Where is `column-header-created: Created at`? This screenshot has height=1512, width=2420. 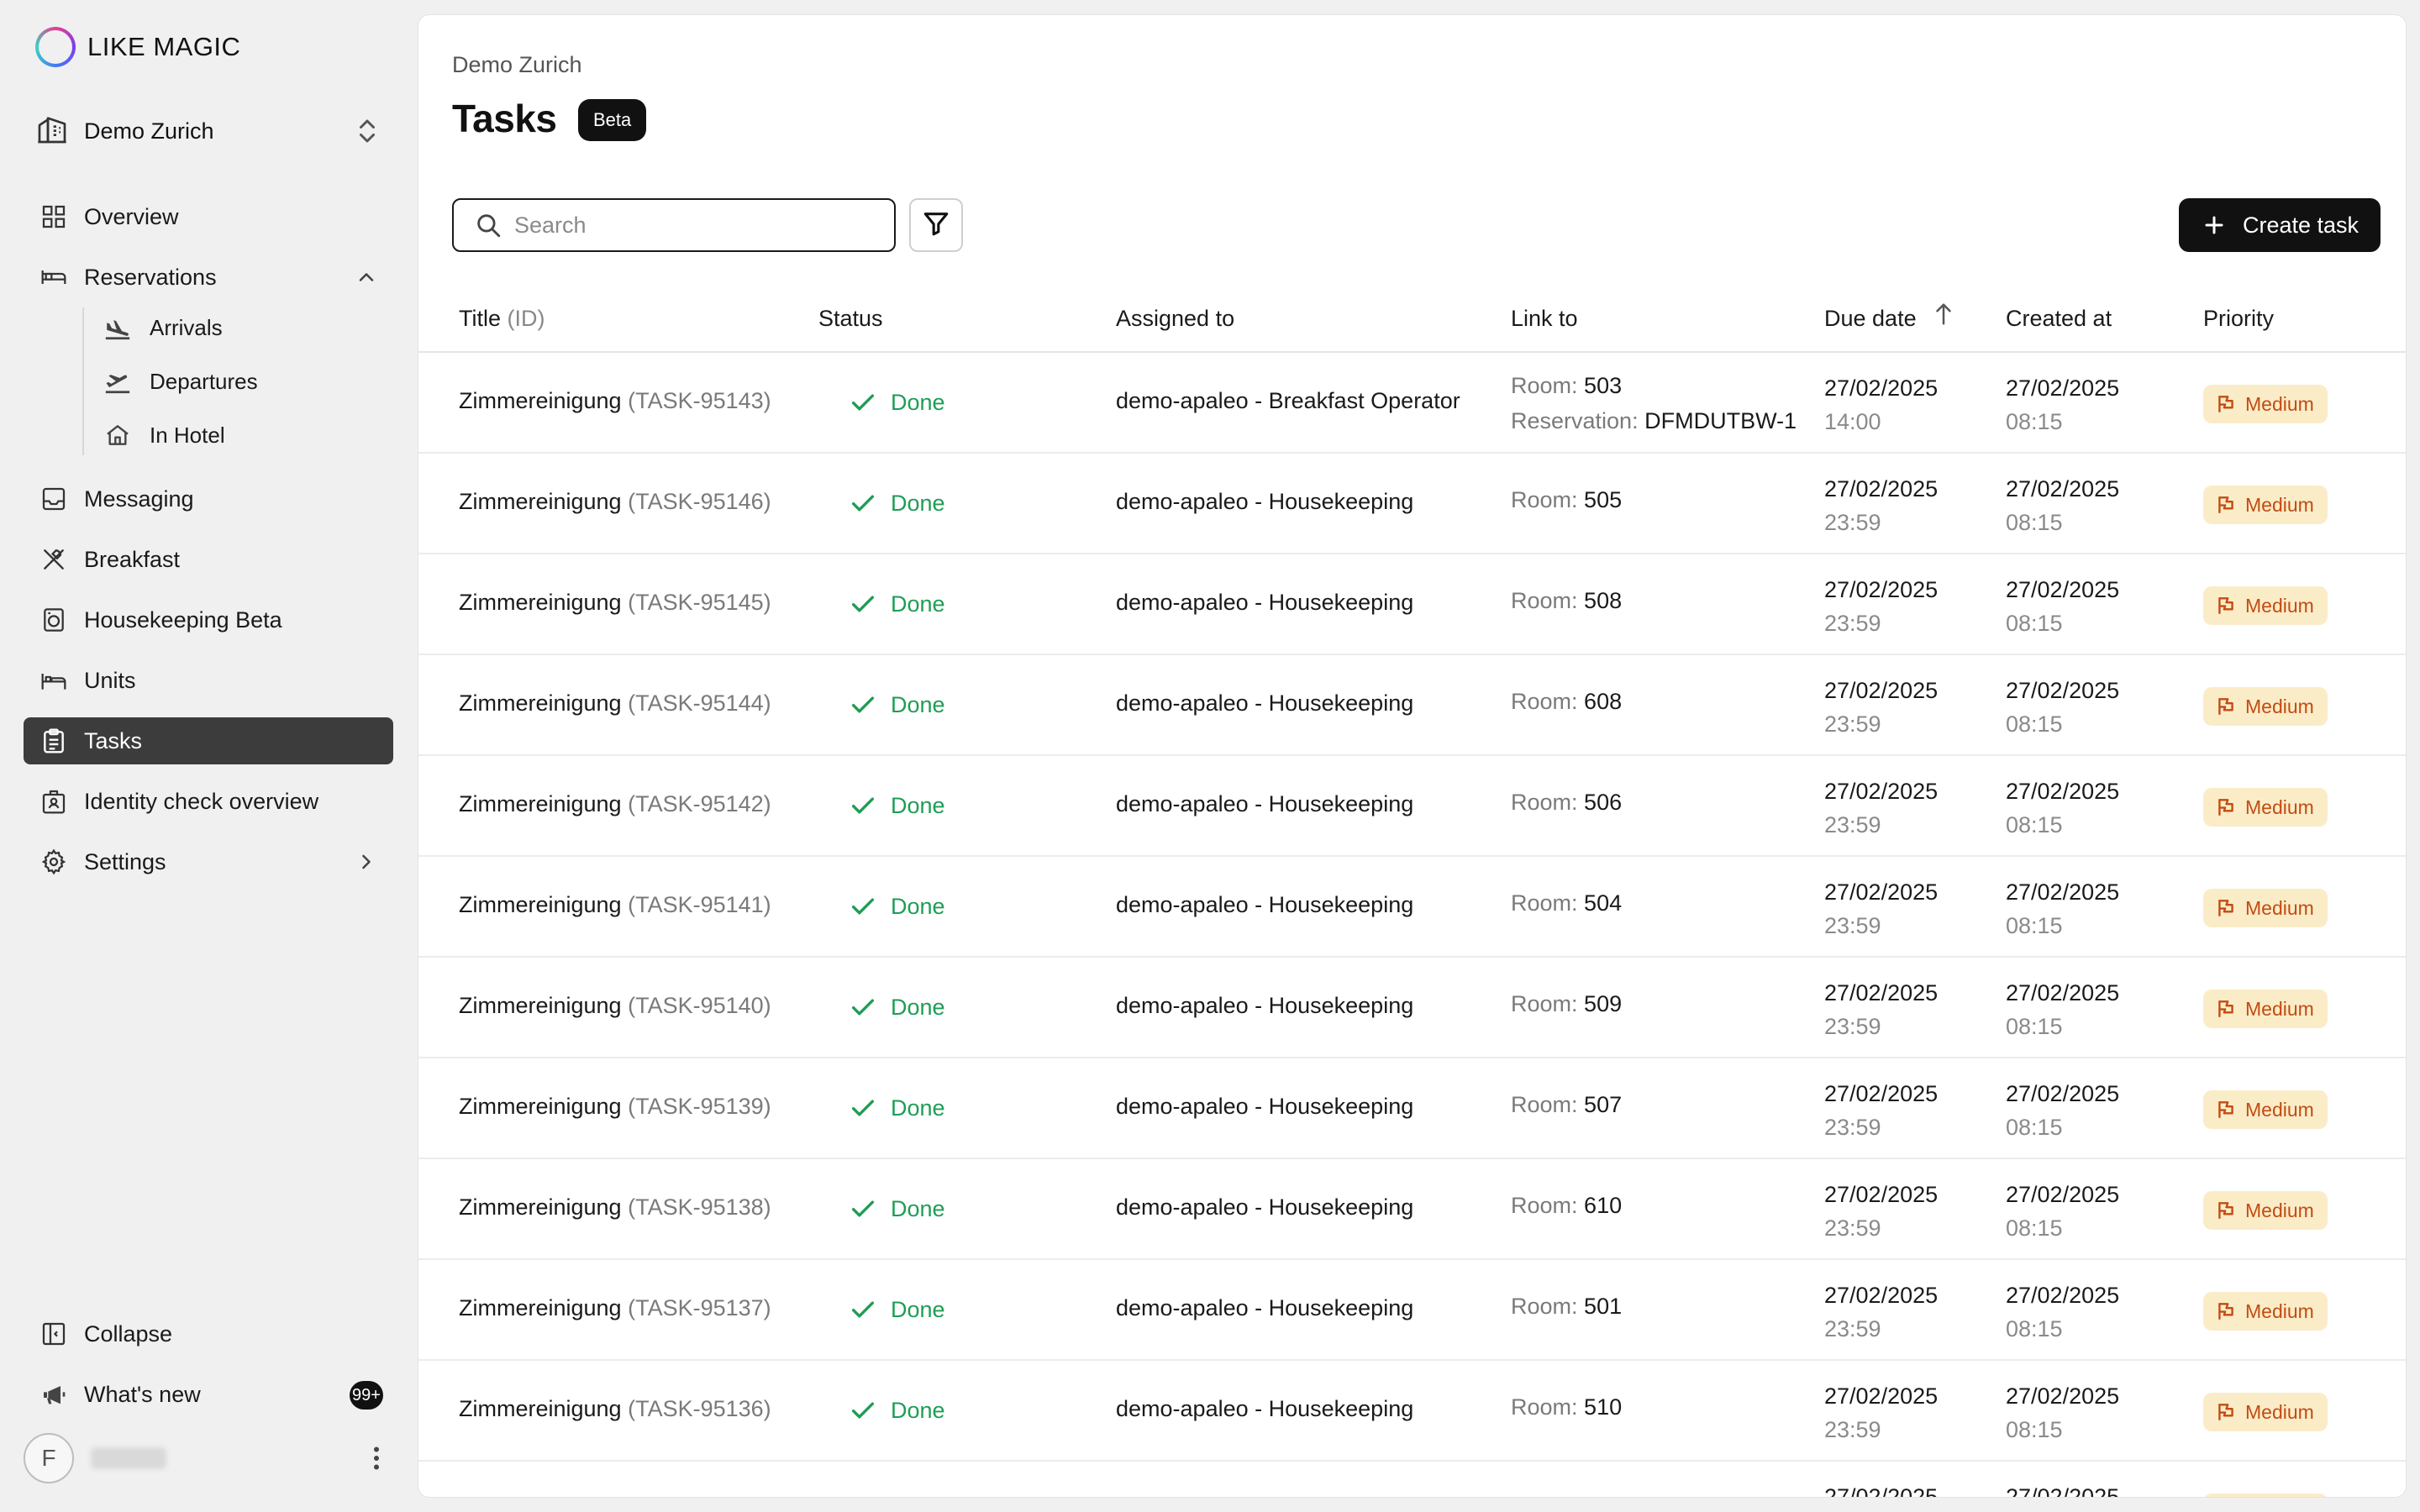
column-header-created: Created at is located at coordinates (2059, 319).